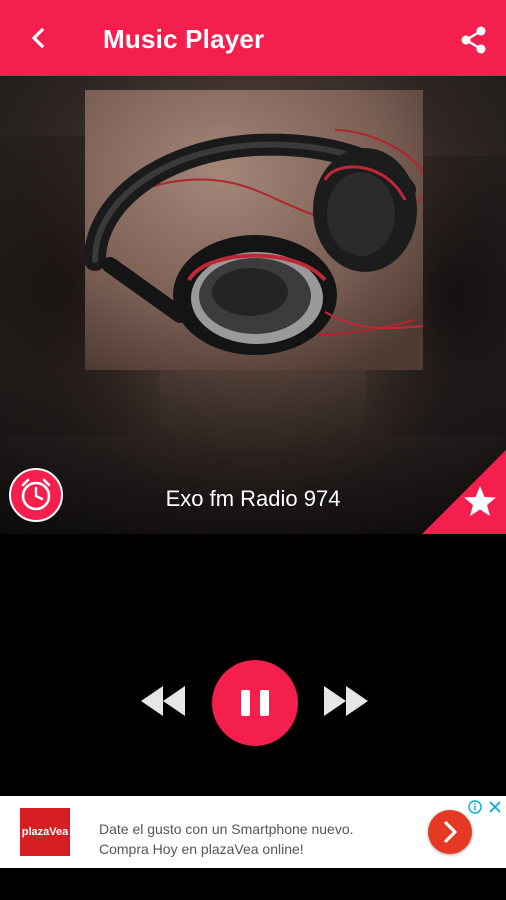 This screenshot has height=900, width=506. I want to click on favorite-corner-shape, so click(464, 492).